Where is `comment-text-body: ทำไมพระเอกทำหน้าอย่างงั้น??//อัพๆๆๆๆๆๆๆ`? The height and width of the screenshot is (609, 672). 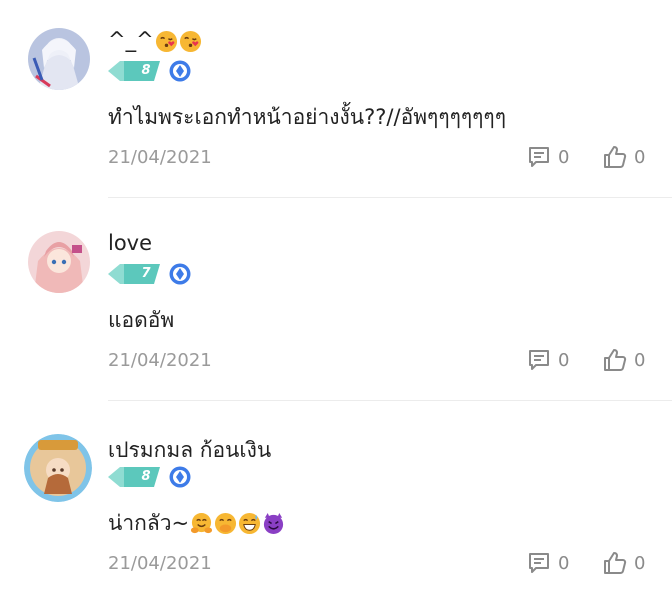
comment-text-body: ทำไมพระเอกทำหน้าอย่างงั้น??//อัพๆๆๆๆๆๆๆ is located at coordinates (307, 117).